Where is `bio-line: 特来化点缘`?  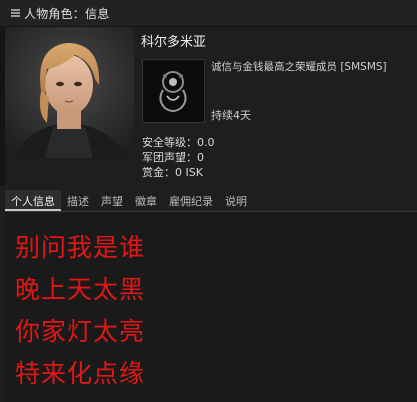 bio-line: 特来化点缘 is located at coordinates (80, 373).